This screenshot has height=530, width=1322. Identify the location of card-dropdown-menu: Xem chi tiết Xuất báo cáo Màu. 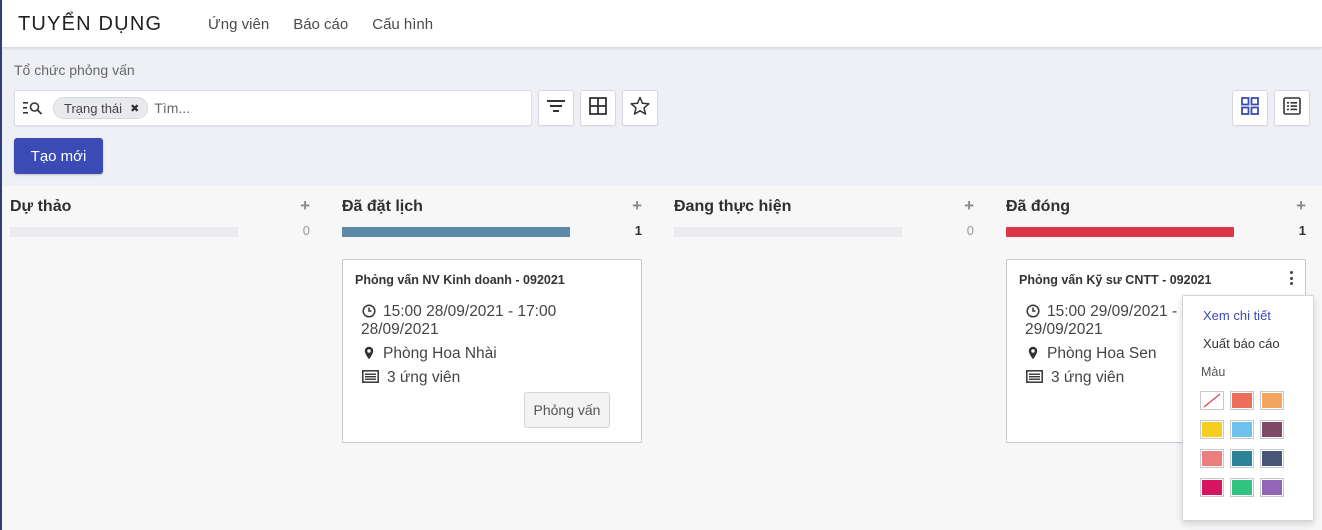
(1248, 408).